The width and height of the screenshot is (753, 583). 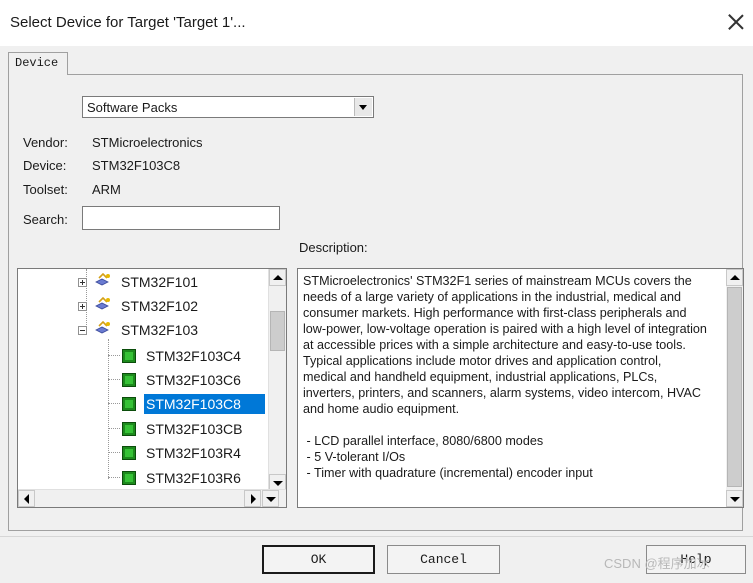 I want to click on description-label: Description:, so click(x=333, y=247).